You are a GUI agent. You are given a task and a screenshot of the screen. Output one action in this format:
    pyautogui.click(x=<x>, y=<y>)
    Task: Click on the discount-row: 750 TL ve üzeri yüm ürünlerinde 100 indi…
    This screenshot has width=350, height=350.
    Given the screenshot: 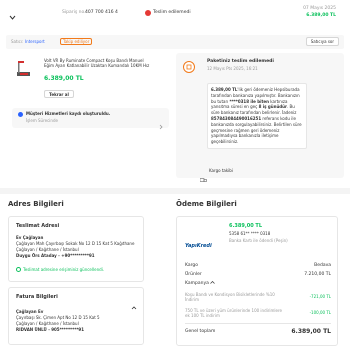 What is the action you would take?
    pyautogui.click(x=258, y=313)
    